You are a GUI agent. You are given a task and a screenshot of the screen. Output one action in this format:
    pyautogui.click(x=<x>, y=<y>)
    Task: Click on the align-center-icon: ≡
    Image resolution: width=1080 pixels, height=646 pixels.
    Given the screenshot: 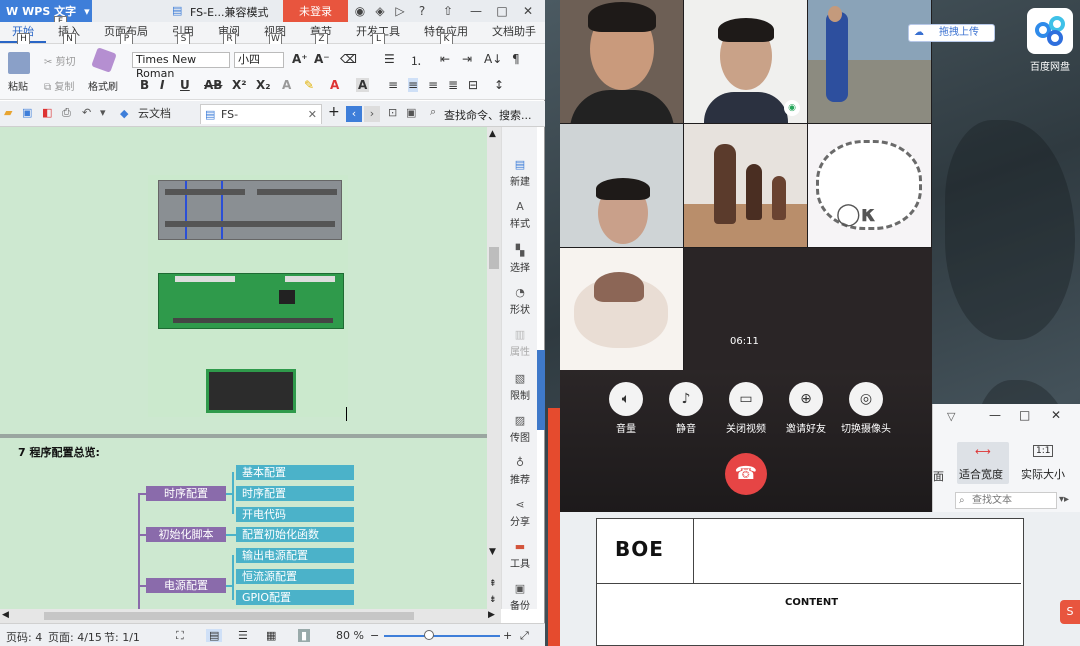 What is the action you would take?
    pyautogui.click(x=413, y=85)
    